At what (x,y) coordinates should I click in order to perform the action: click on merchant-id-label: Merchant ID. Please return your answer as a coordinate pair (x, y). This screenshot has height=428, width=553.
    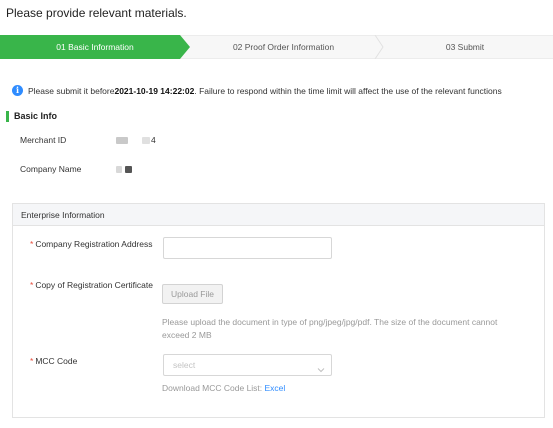
    Looking at the image, I should click on (43, 140).